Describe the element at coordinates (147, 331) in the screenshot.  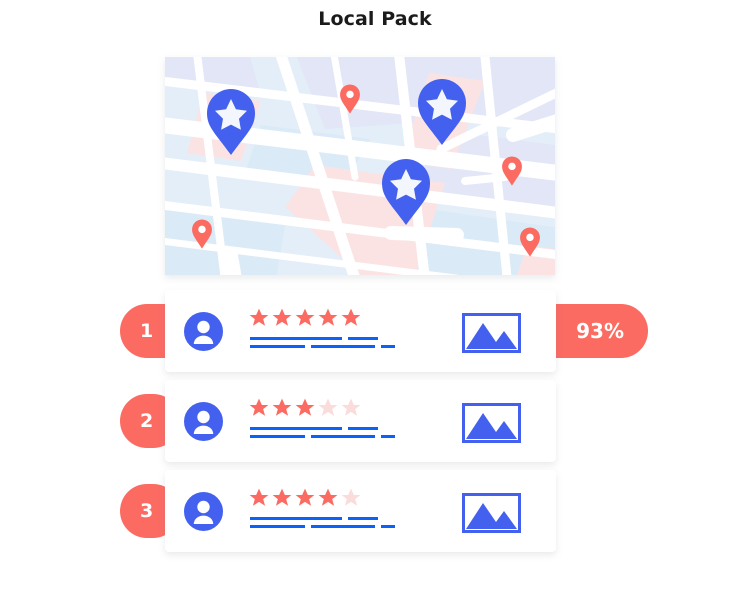
I see `rank-number: 1` at that location.